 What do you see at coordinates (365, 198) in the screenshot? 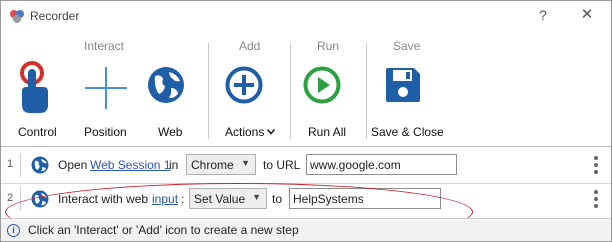
I see `value-field: HelpSystems` at bounding box center [365, 198].